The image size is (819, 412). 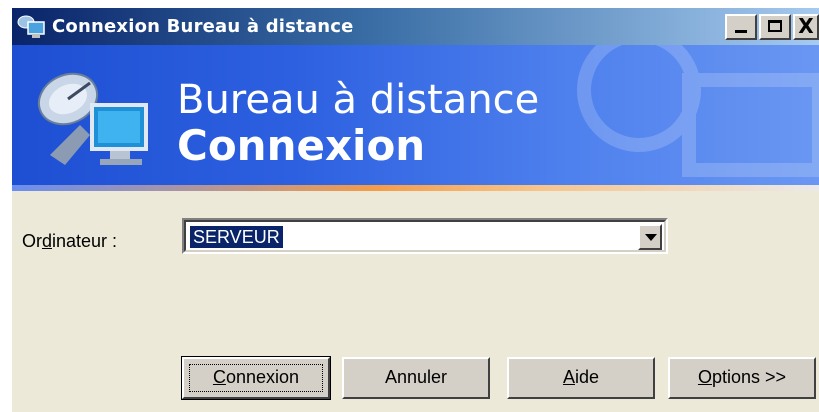 I want to click on options-button: Options >>, so click(x=742, y=378).